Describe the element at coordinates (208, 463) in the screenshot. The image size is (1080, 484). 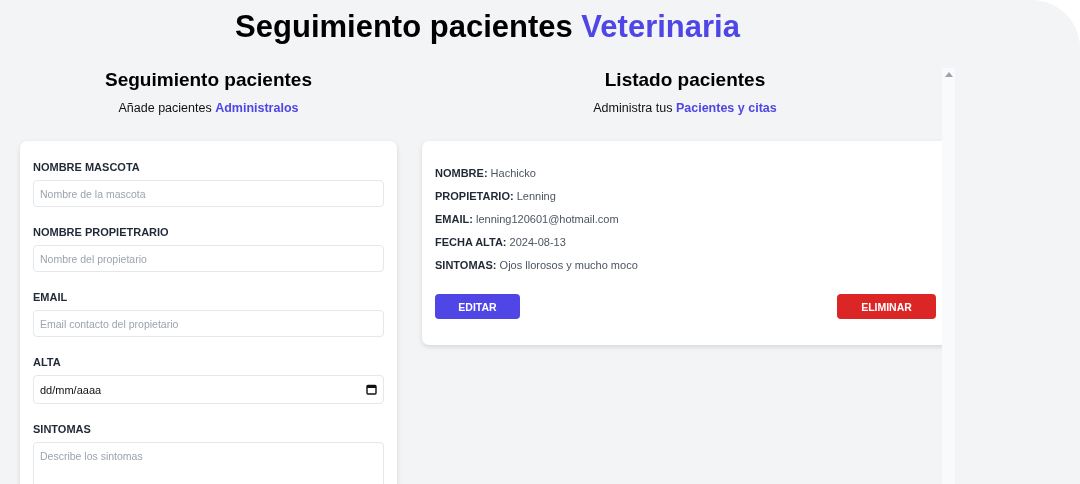
I see `text-area: Describe los sintomas` at that location.